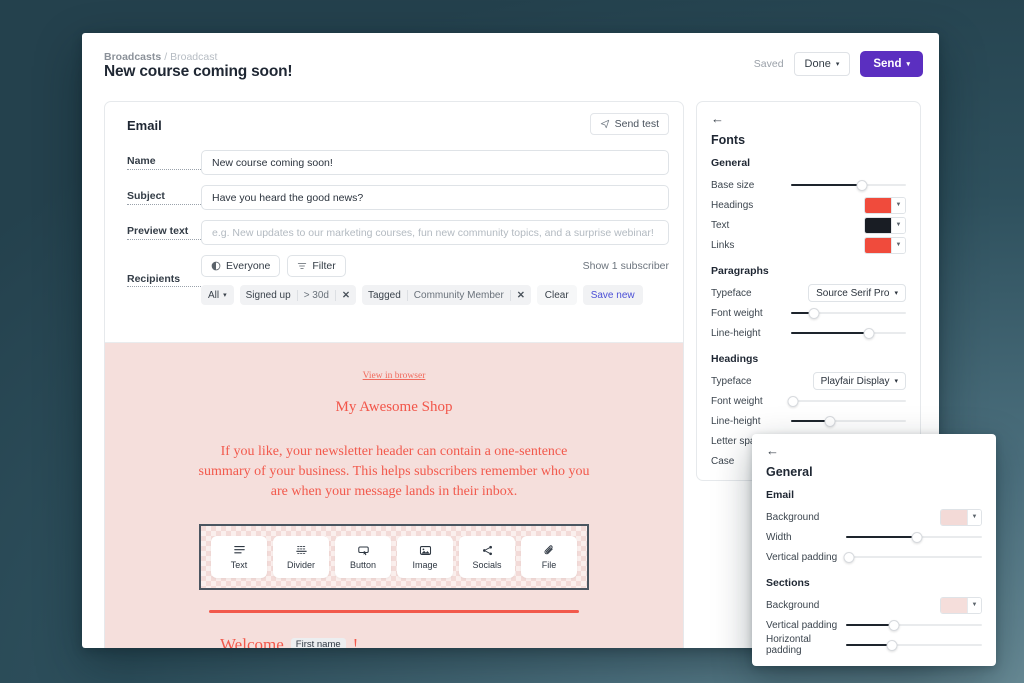 The width and height of the screenshot is (1024, 683). What do you see at coordinates (808, 225) in the screenshot?
I see `control-text-color: Text ▼` at bounding box center [808, 225].